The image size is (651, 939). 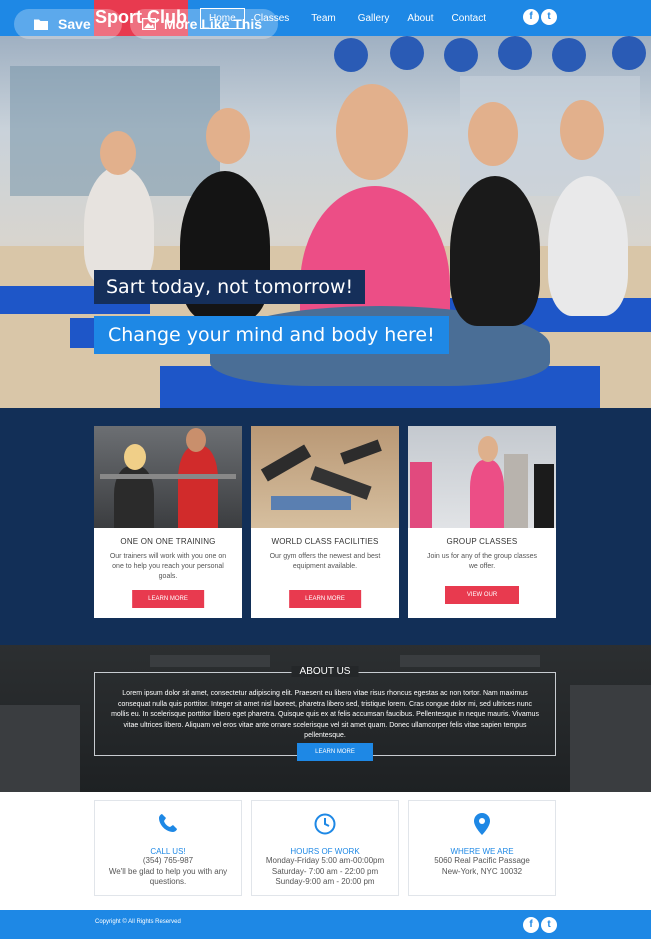 I want to click on save-button: Save, so click(x=68, y=24).